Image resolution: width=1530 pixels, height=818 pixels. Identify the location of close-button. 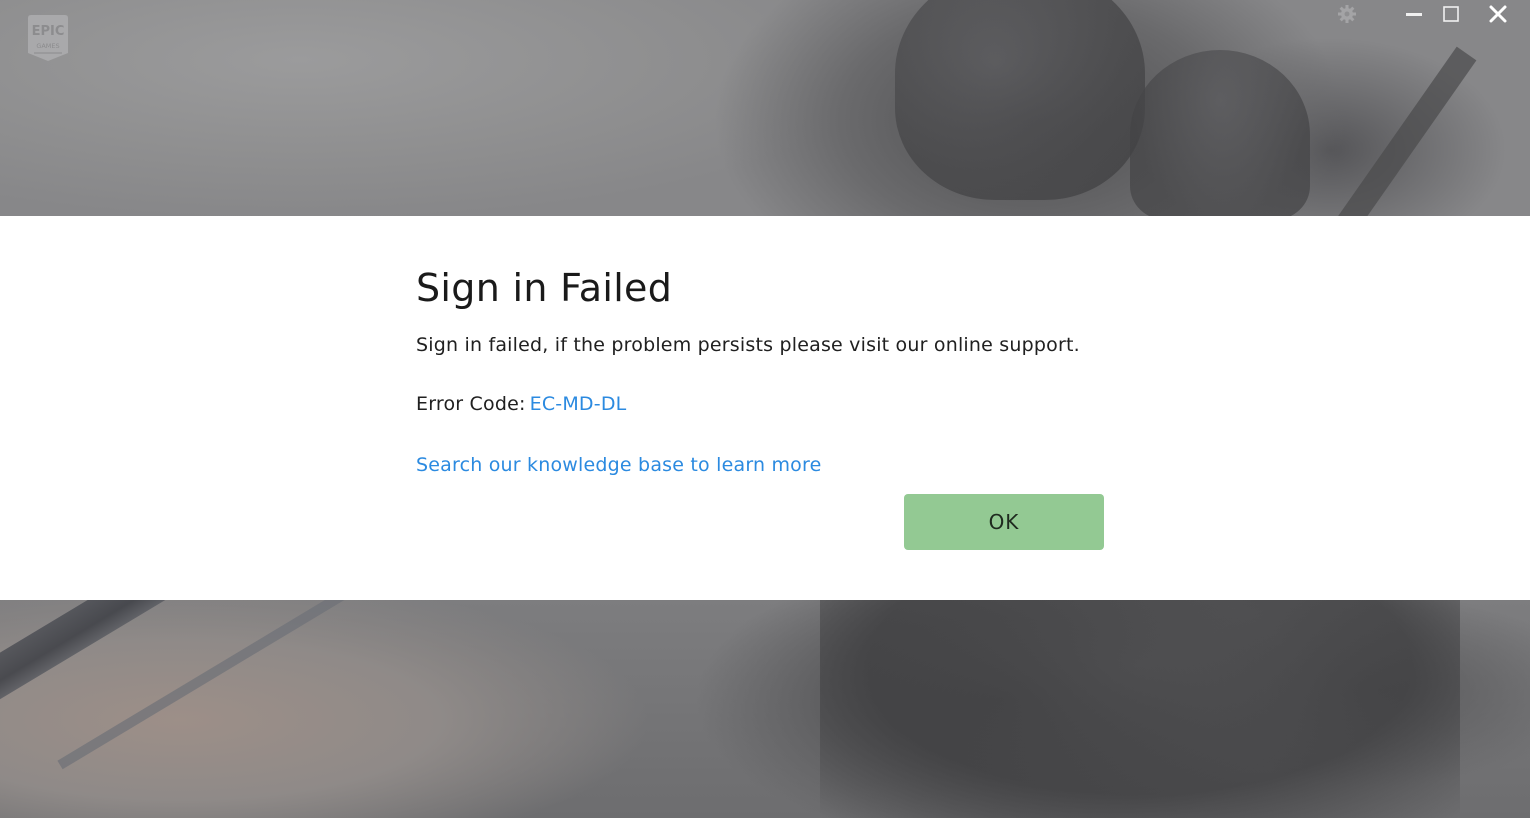
(1498, 14).